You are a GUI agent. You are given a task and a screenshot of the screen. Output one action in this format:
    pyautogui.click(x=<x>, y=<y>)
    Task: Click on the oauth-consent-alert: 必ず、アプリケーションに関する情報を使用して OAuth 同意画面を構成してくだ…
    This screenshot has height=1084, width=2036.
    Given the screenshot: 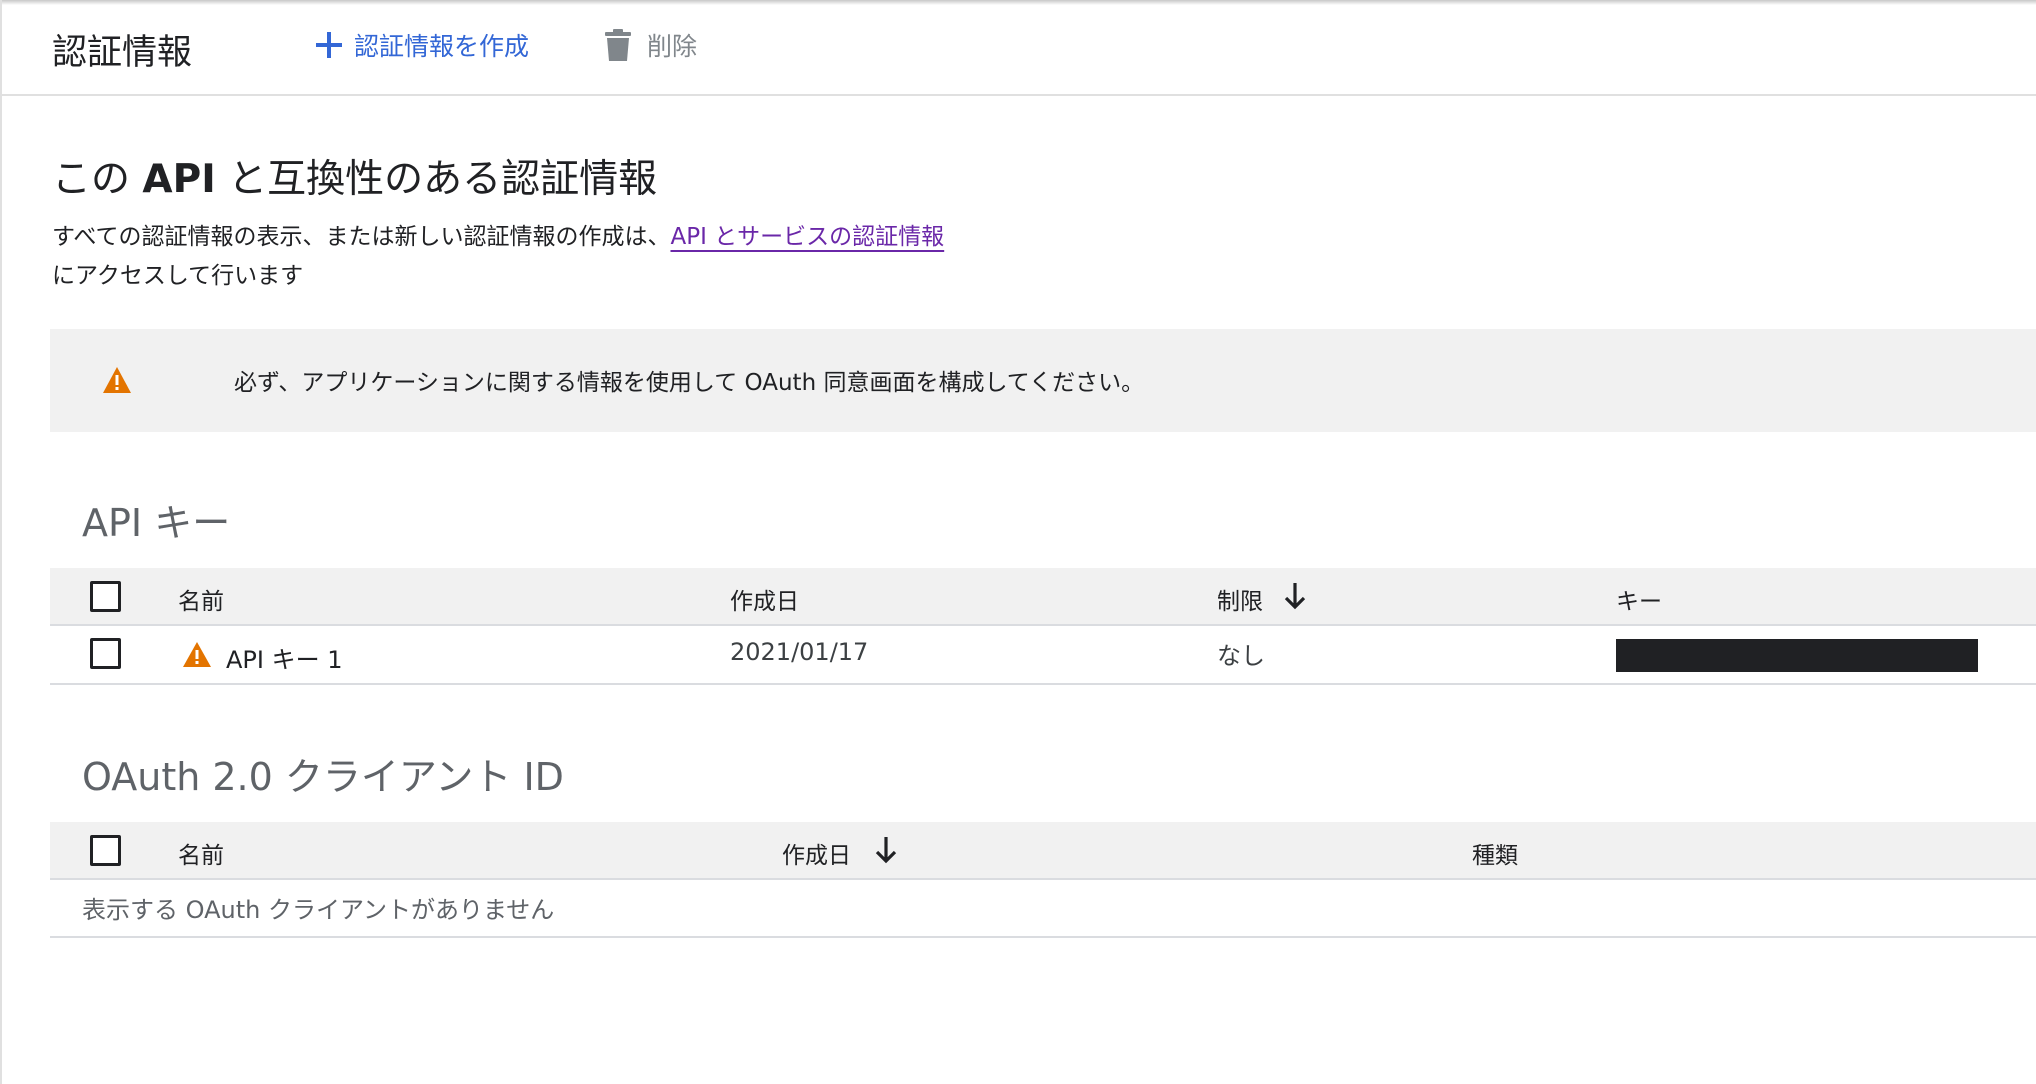 What is the action you would take?
    pyautogui.click(x=1043, y=380)
    